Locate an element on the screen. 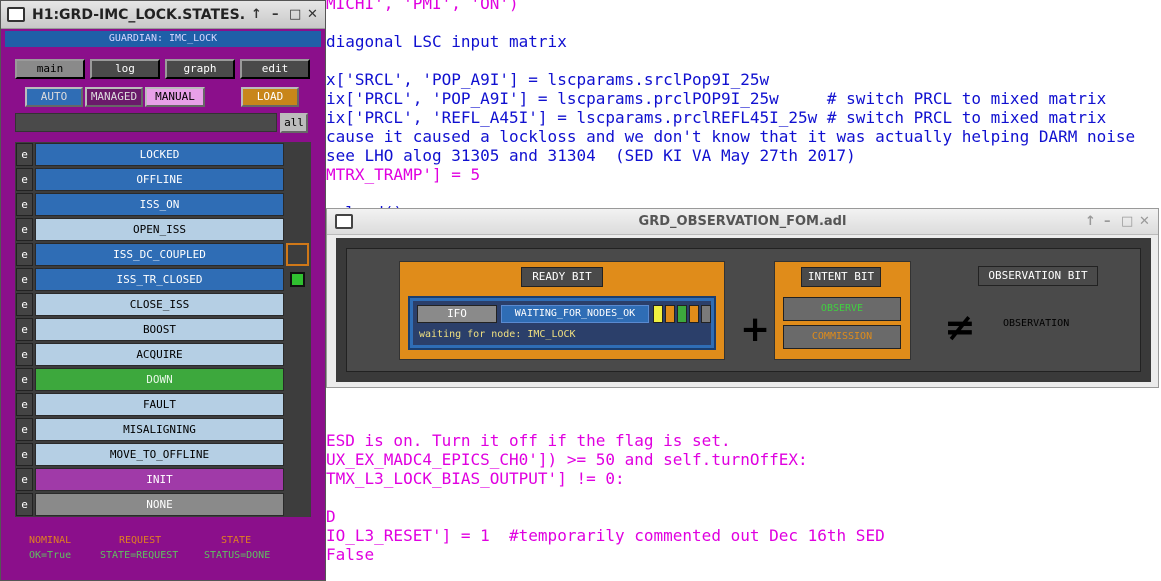  state-row: e ACQUIRE is located at coordinates (163, 354).